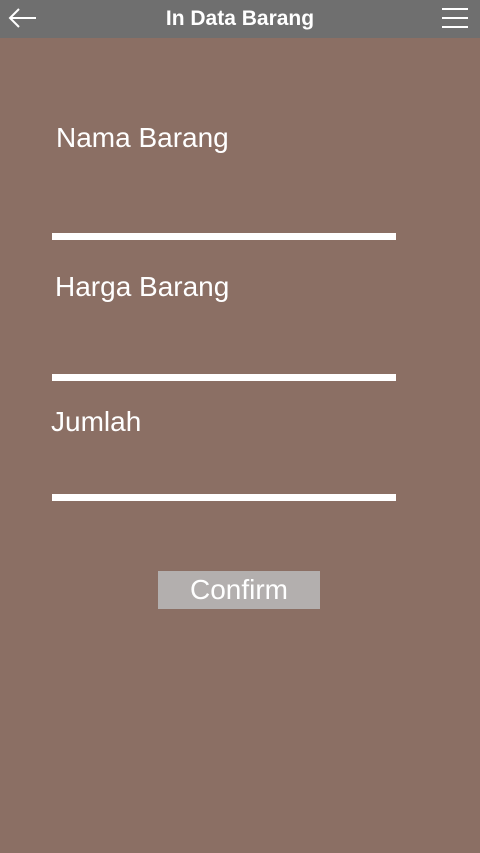 This screenshot has height=853, width=480. I want to click on page-title: In Data Barang, so click(240, 18).